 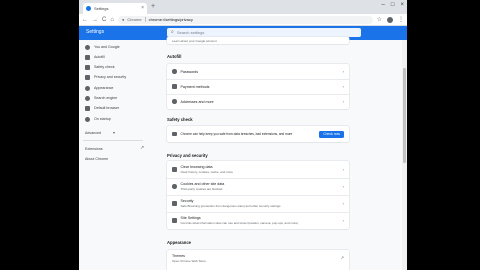 What do you see at coordinates (87, 98) in the screenshot?
I see `search-icon` at bounding box center [87, 98].